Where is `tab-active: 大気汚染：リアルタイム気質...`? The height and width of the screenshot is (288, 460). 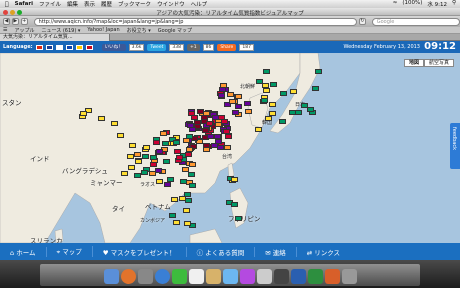
tab-active: 大気汚染：リアルタイム気質... is located at coordinates (55, 37).